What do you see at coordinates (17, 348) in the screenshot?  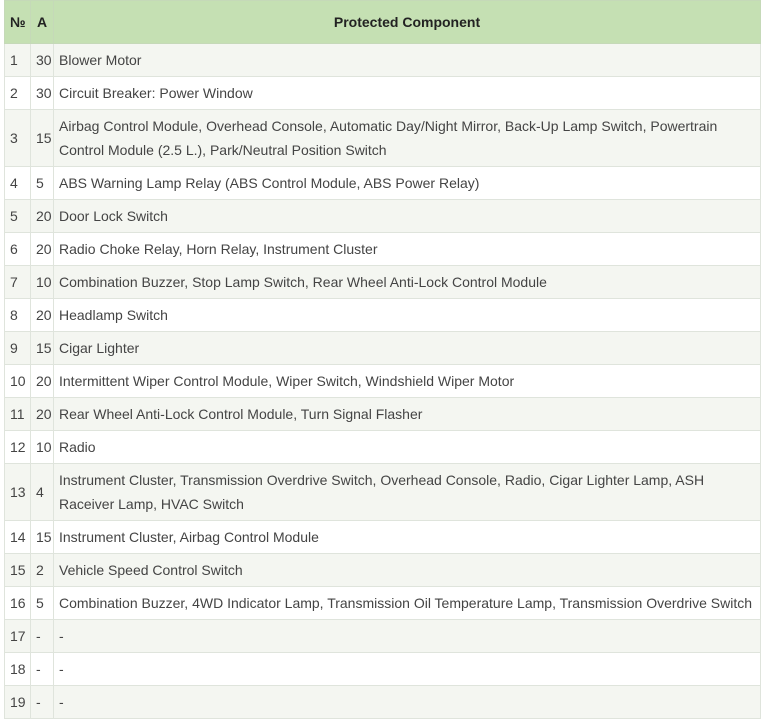 I see `fuse-number-cell: 9` at bounding box center [17, 348].